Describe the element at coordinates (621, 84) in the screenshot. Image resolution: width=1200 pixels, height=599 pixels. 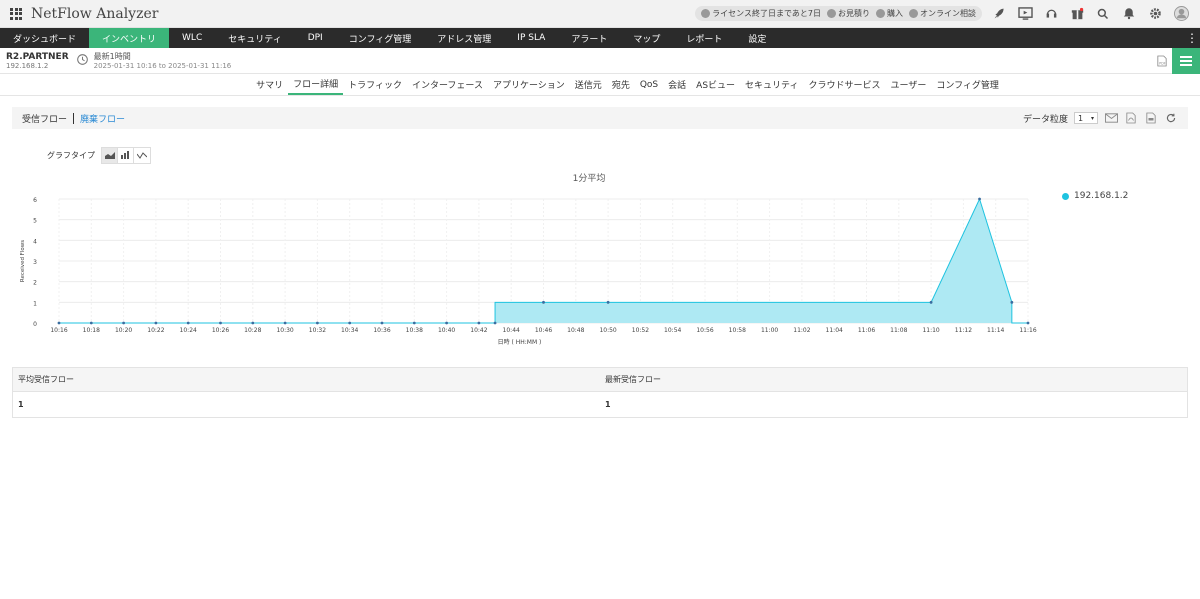
I see `tab-destinations: 宛先` at that location.